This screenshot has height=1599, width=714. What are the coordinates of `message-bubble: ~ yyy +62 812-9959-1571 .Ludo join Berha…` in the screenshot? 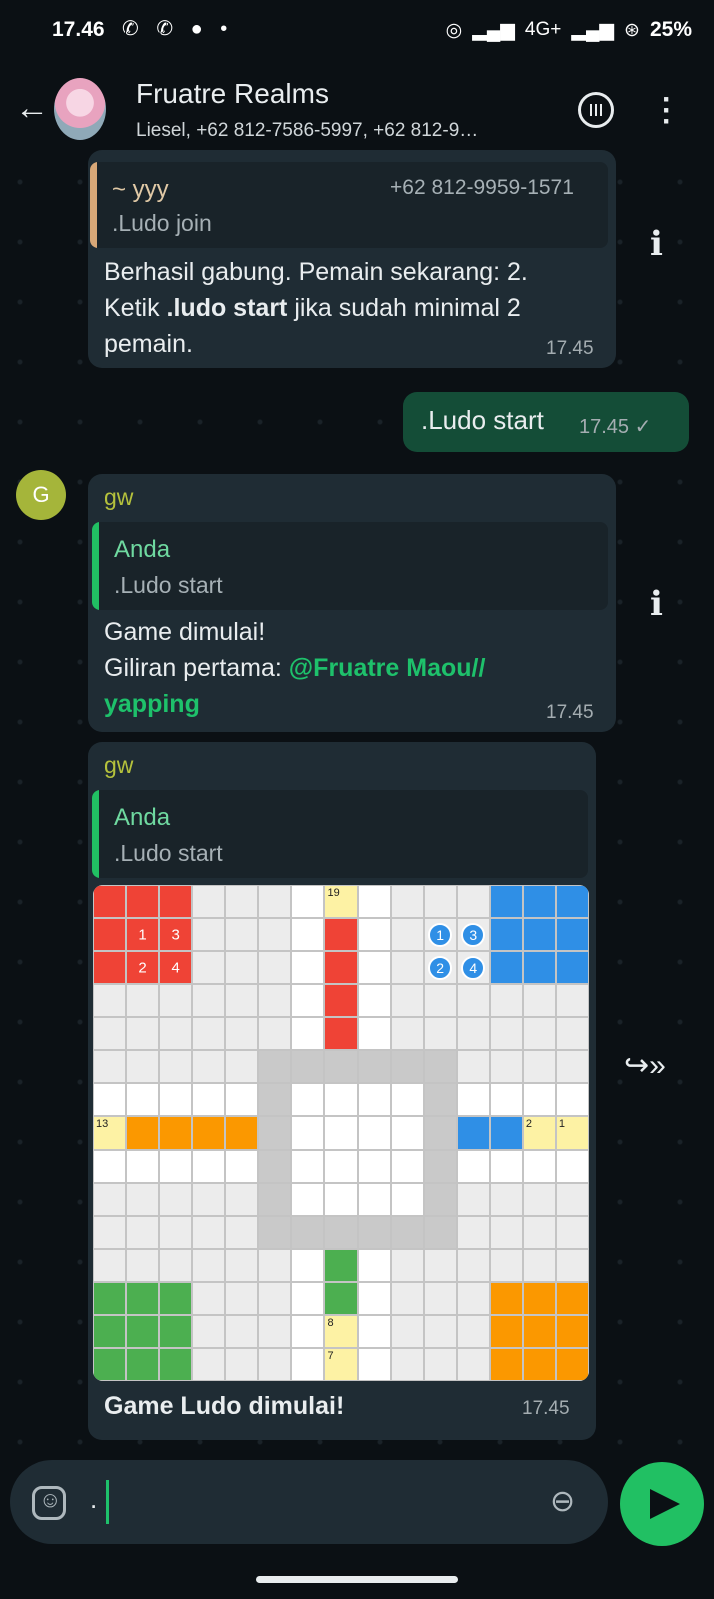 It's located at (352, 259).